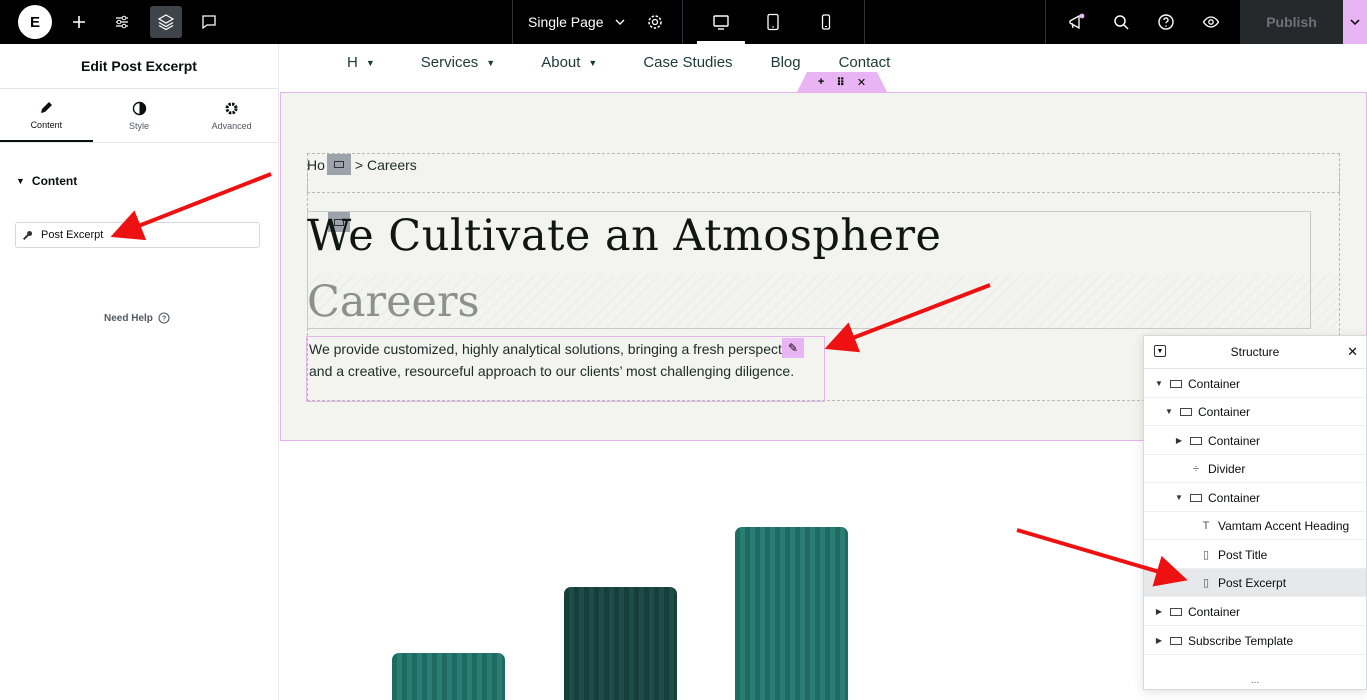  What do you see at coordinates (54, 181) in the screenshot?
I see `section-title: Content` at bounding box center [54, 181].